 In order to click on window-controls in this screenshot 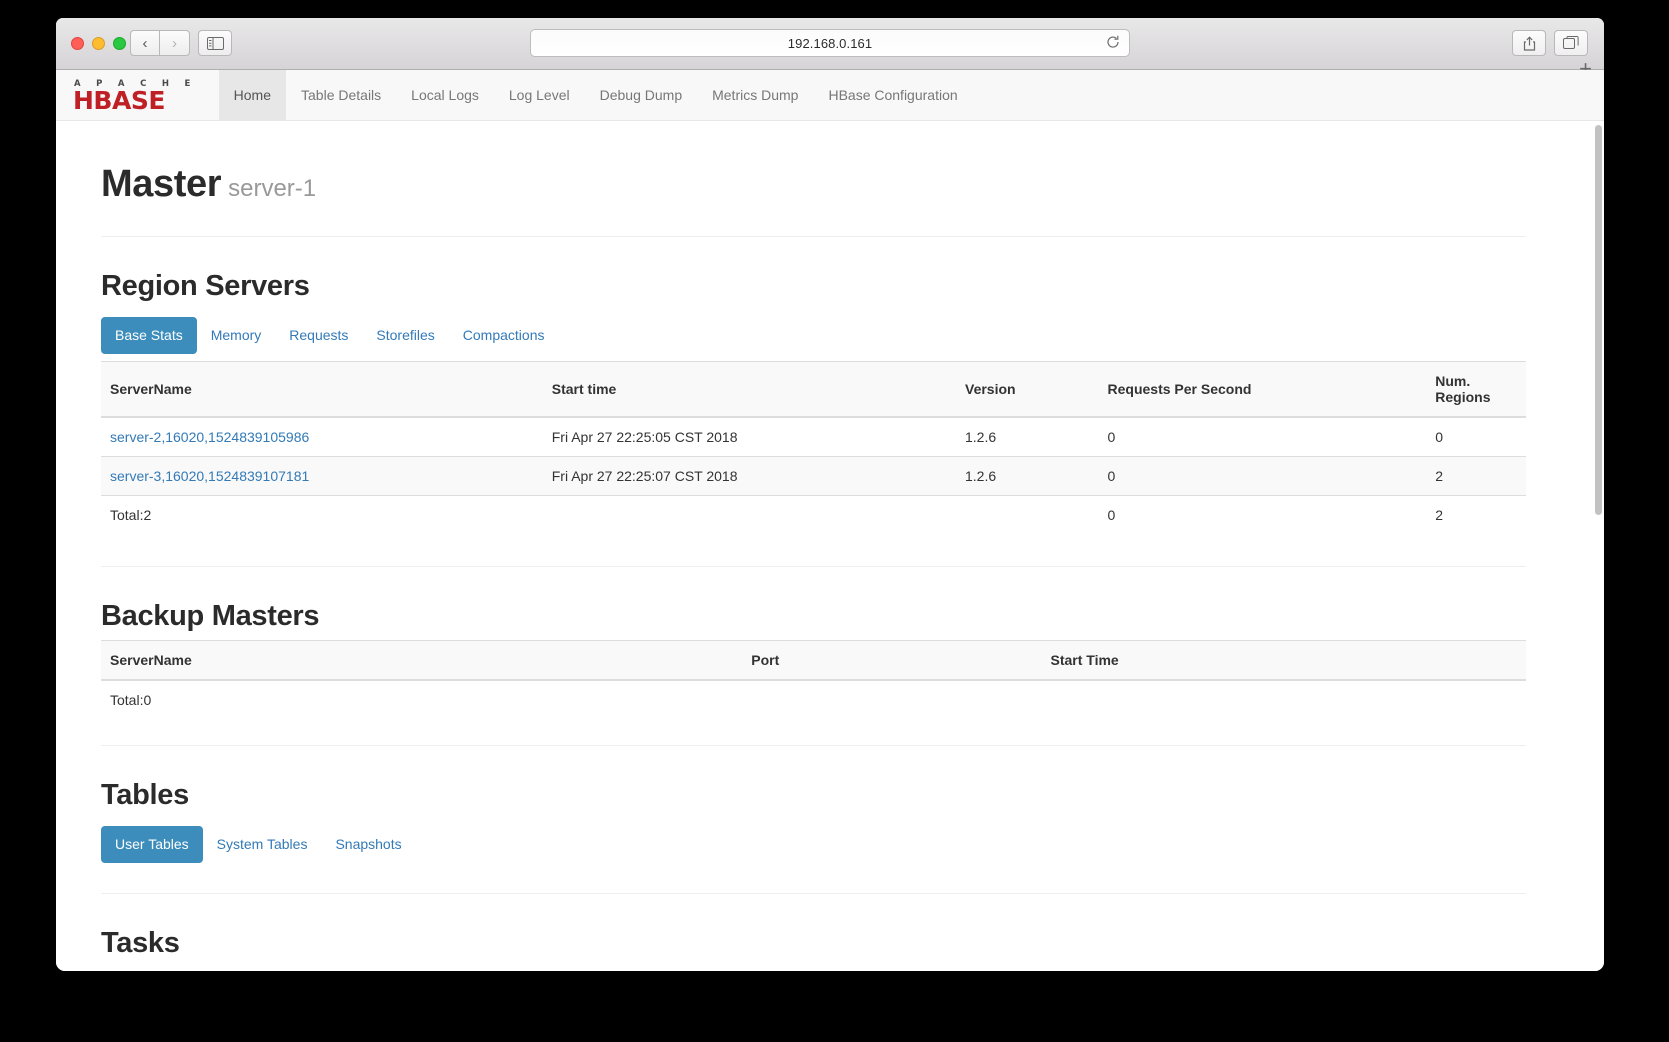, I will do `click(98, 43)`.